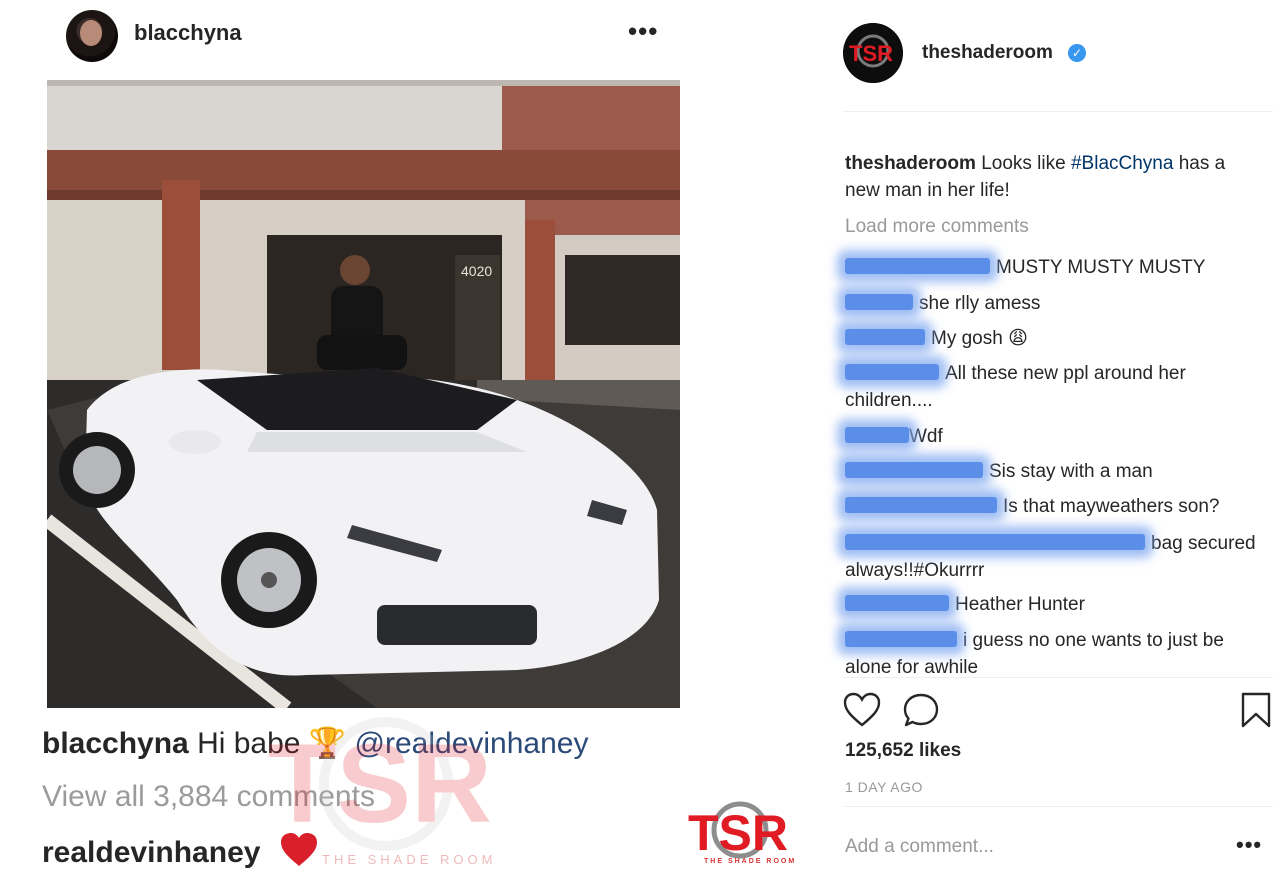 Image resolution: width=1280 pixels, height=888 pixels. Describe the element at coordinates (987, 53) in the screenshot. I see `post-author-username: theshaderoom` at that location.